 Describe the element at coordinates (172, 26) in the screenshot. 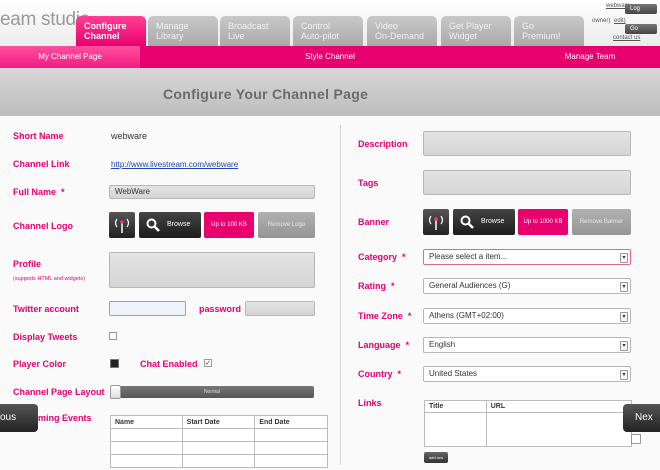

I see `tab-label-line1: Manage` at that location.